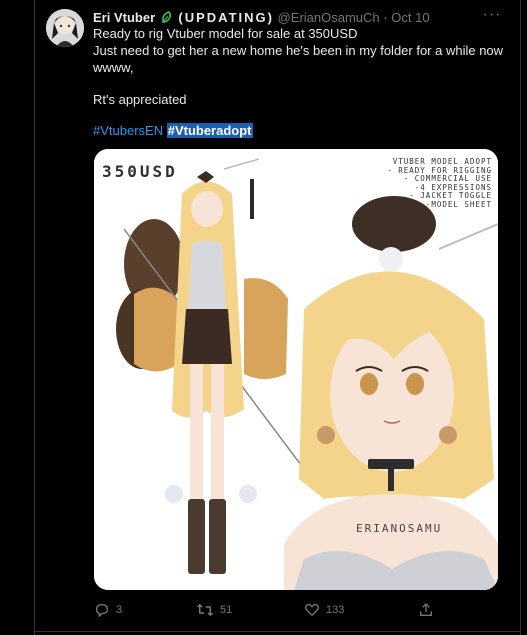 This screenshot has height=635, width=527. Describe the element at coordinates (277, 631) in the screenshot. I see `tweet-divider` at that location.